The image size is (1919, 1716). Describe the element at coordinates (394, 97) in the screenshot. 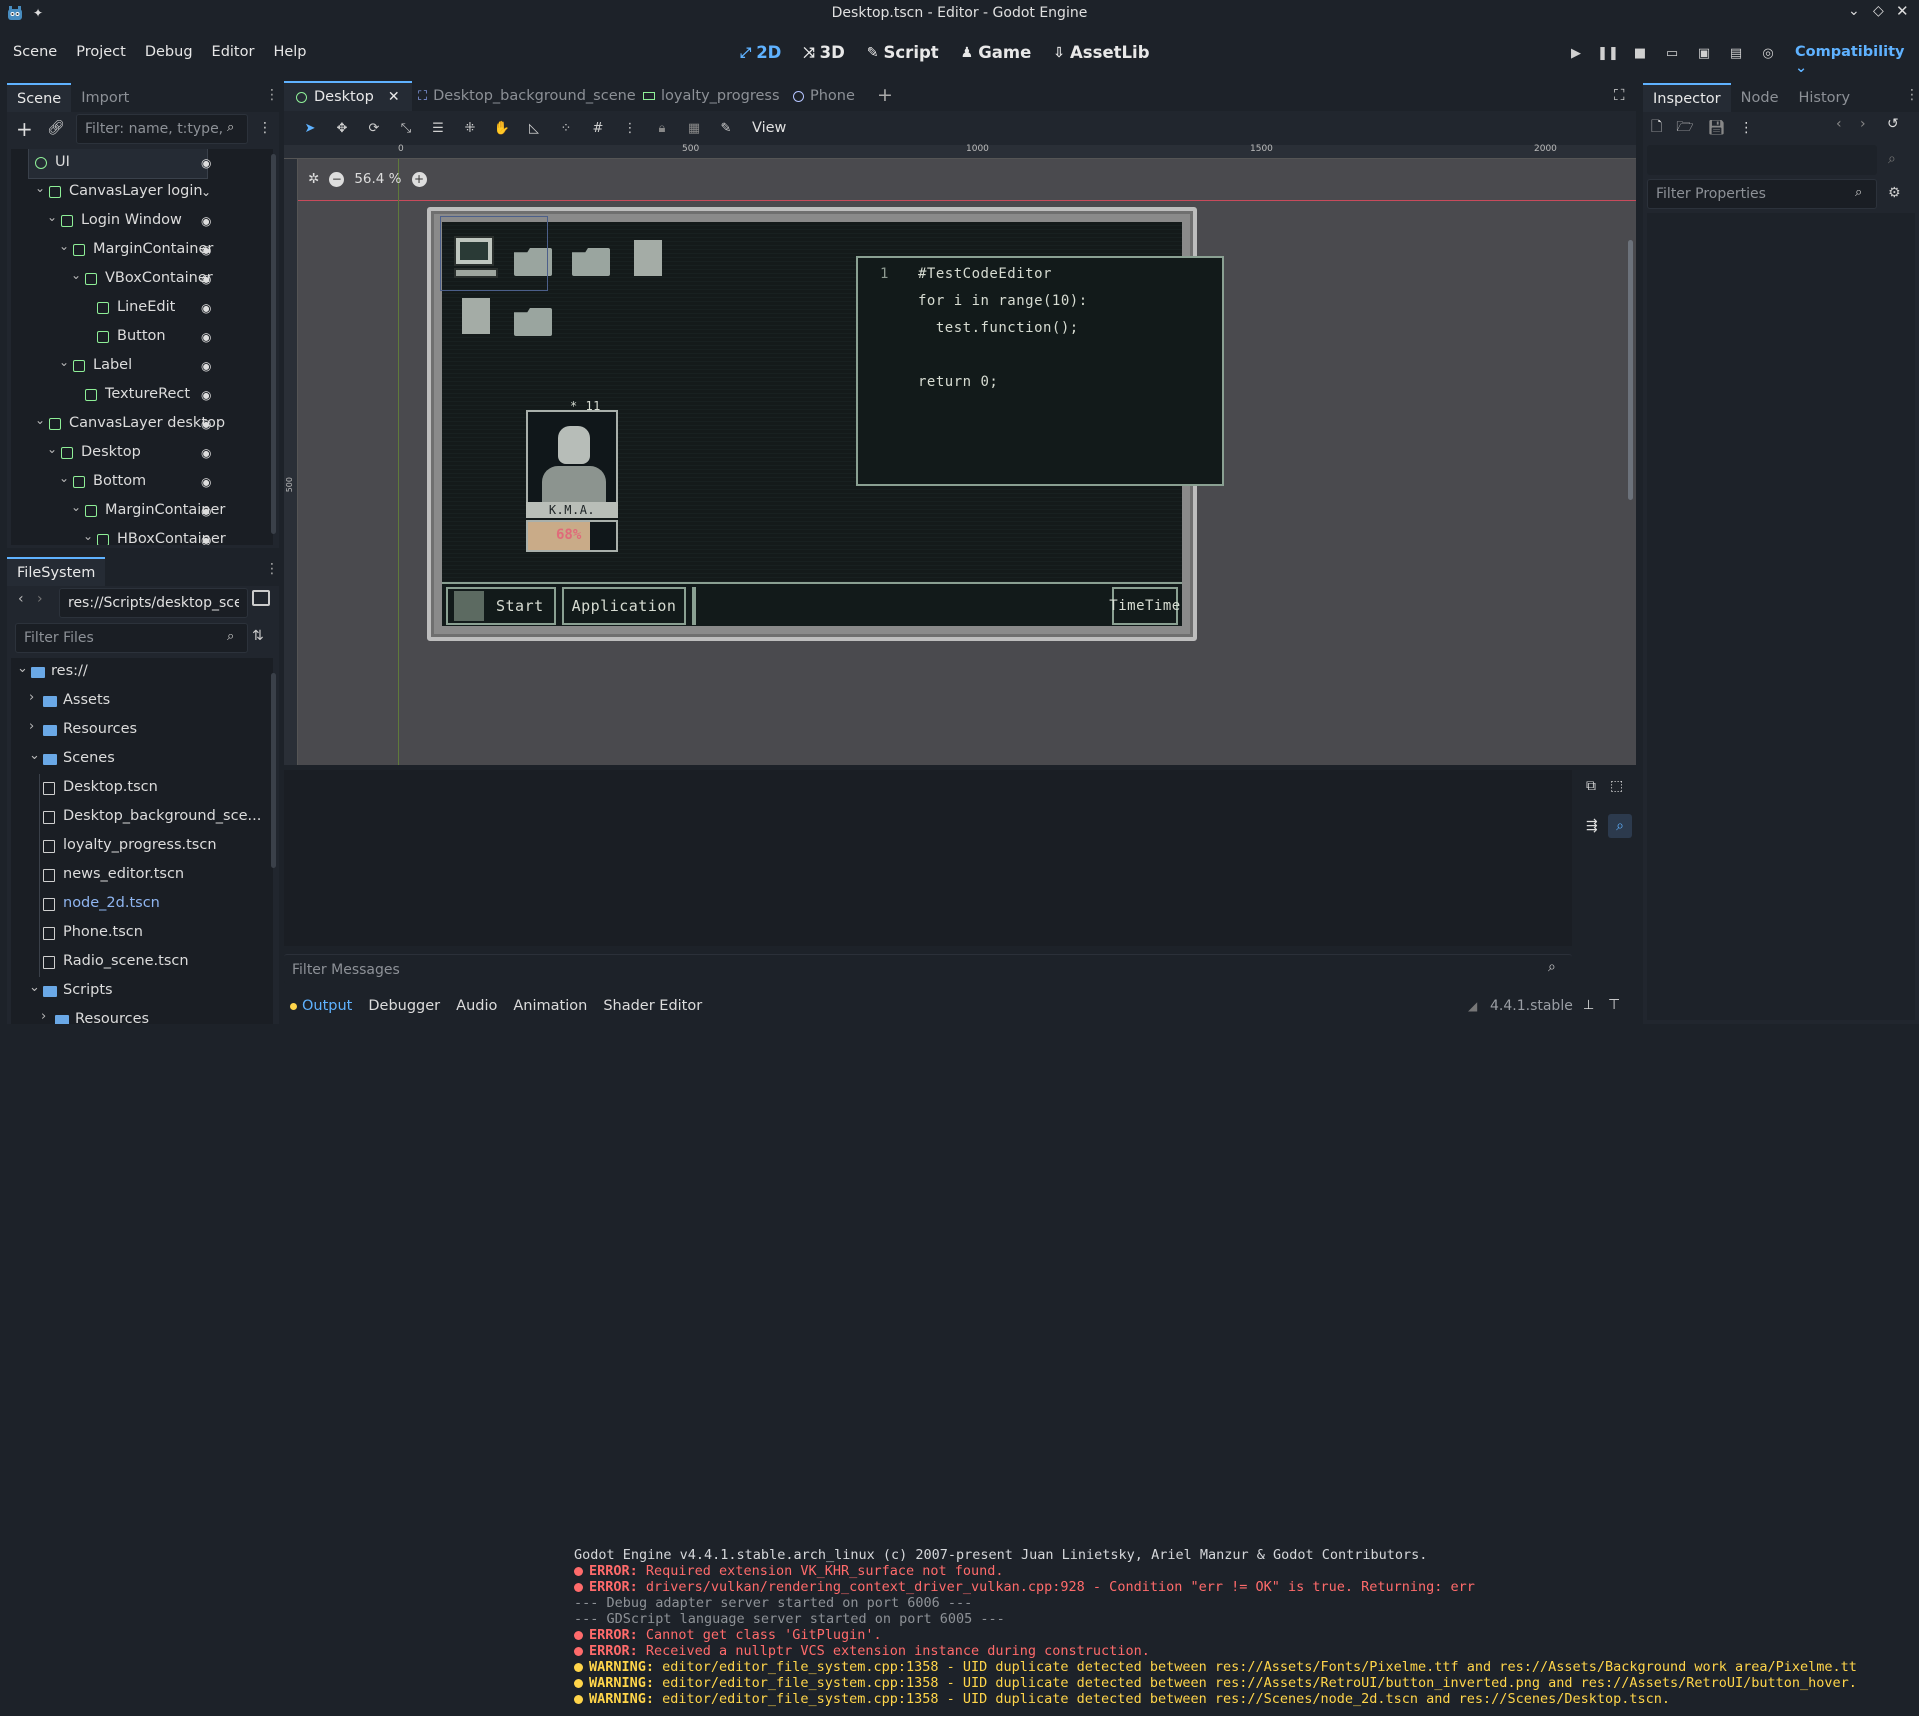

I see `close-tab-icon: ✕` at that location.